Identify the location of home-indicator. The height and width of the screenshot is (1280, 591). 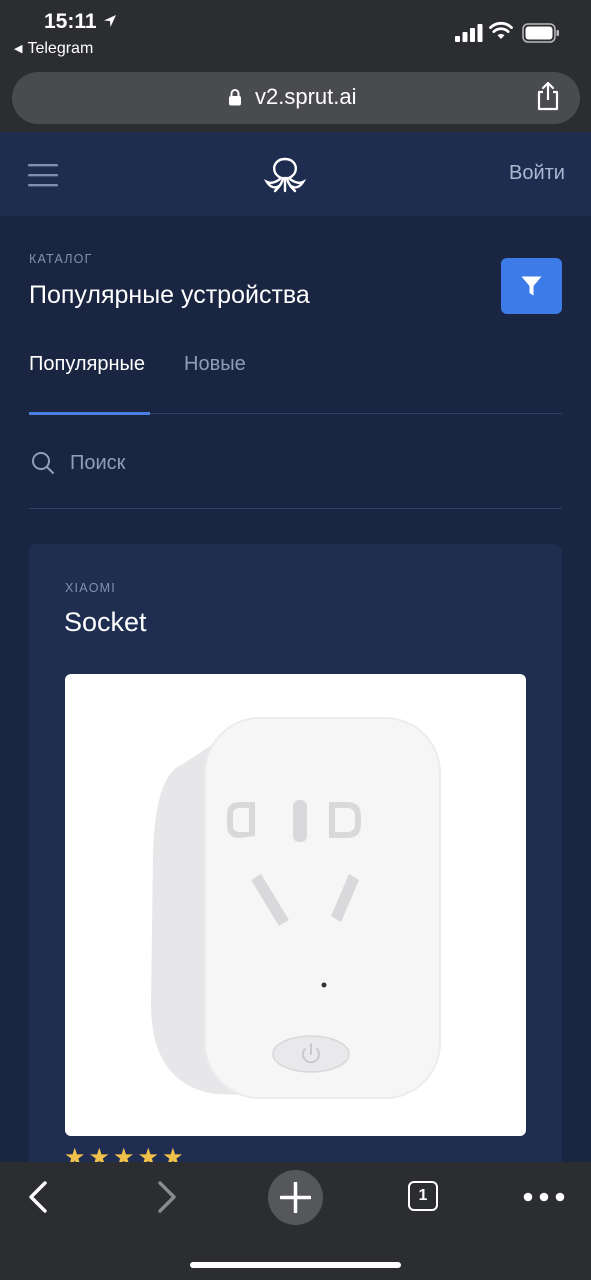
(295, 1265).